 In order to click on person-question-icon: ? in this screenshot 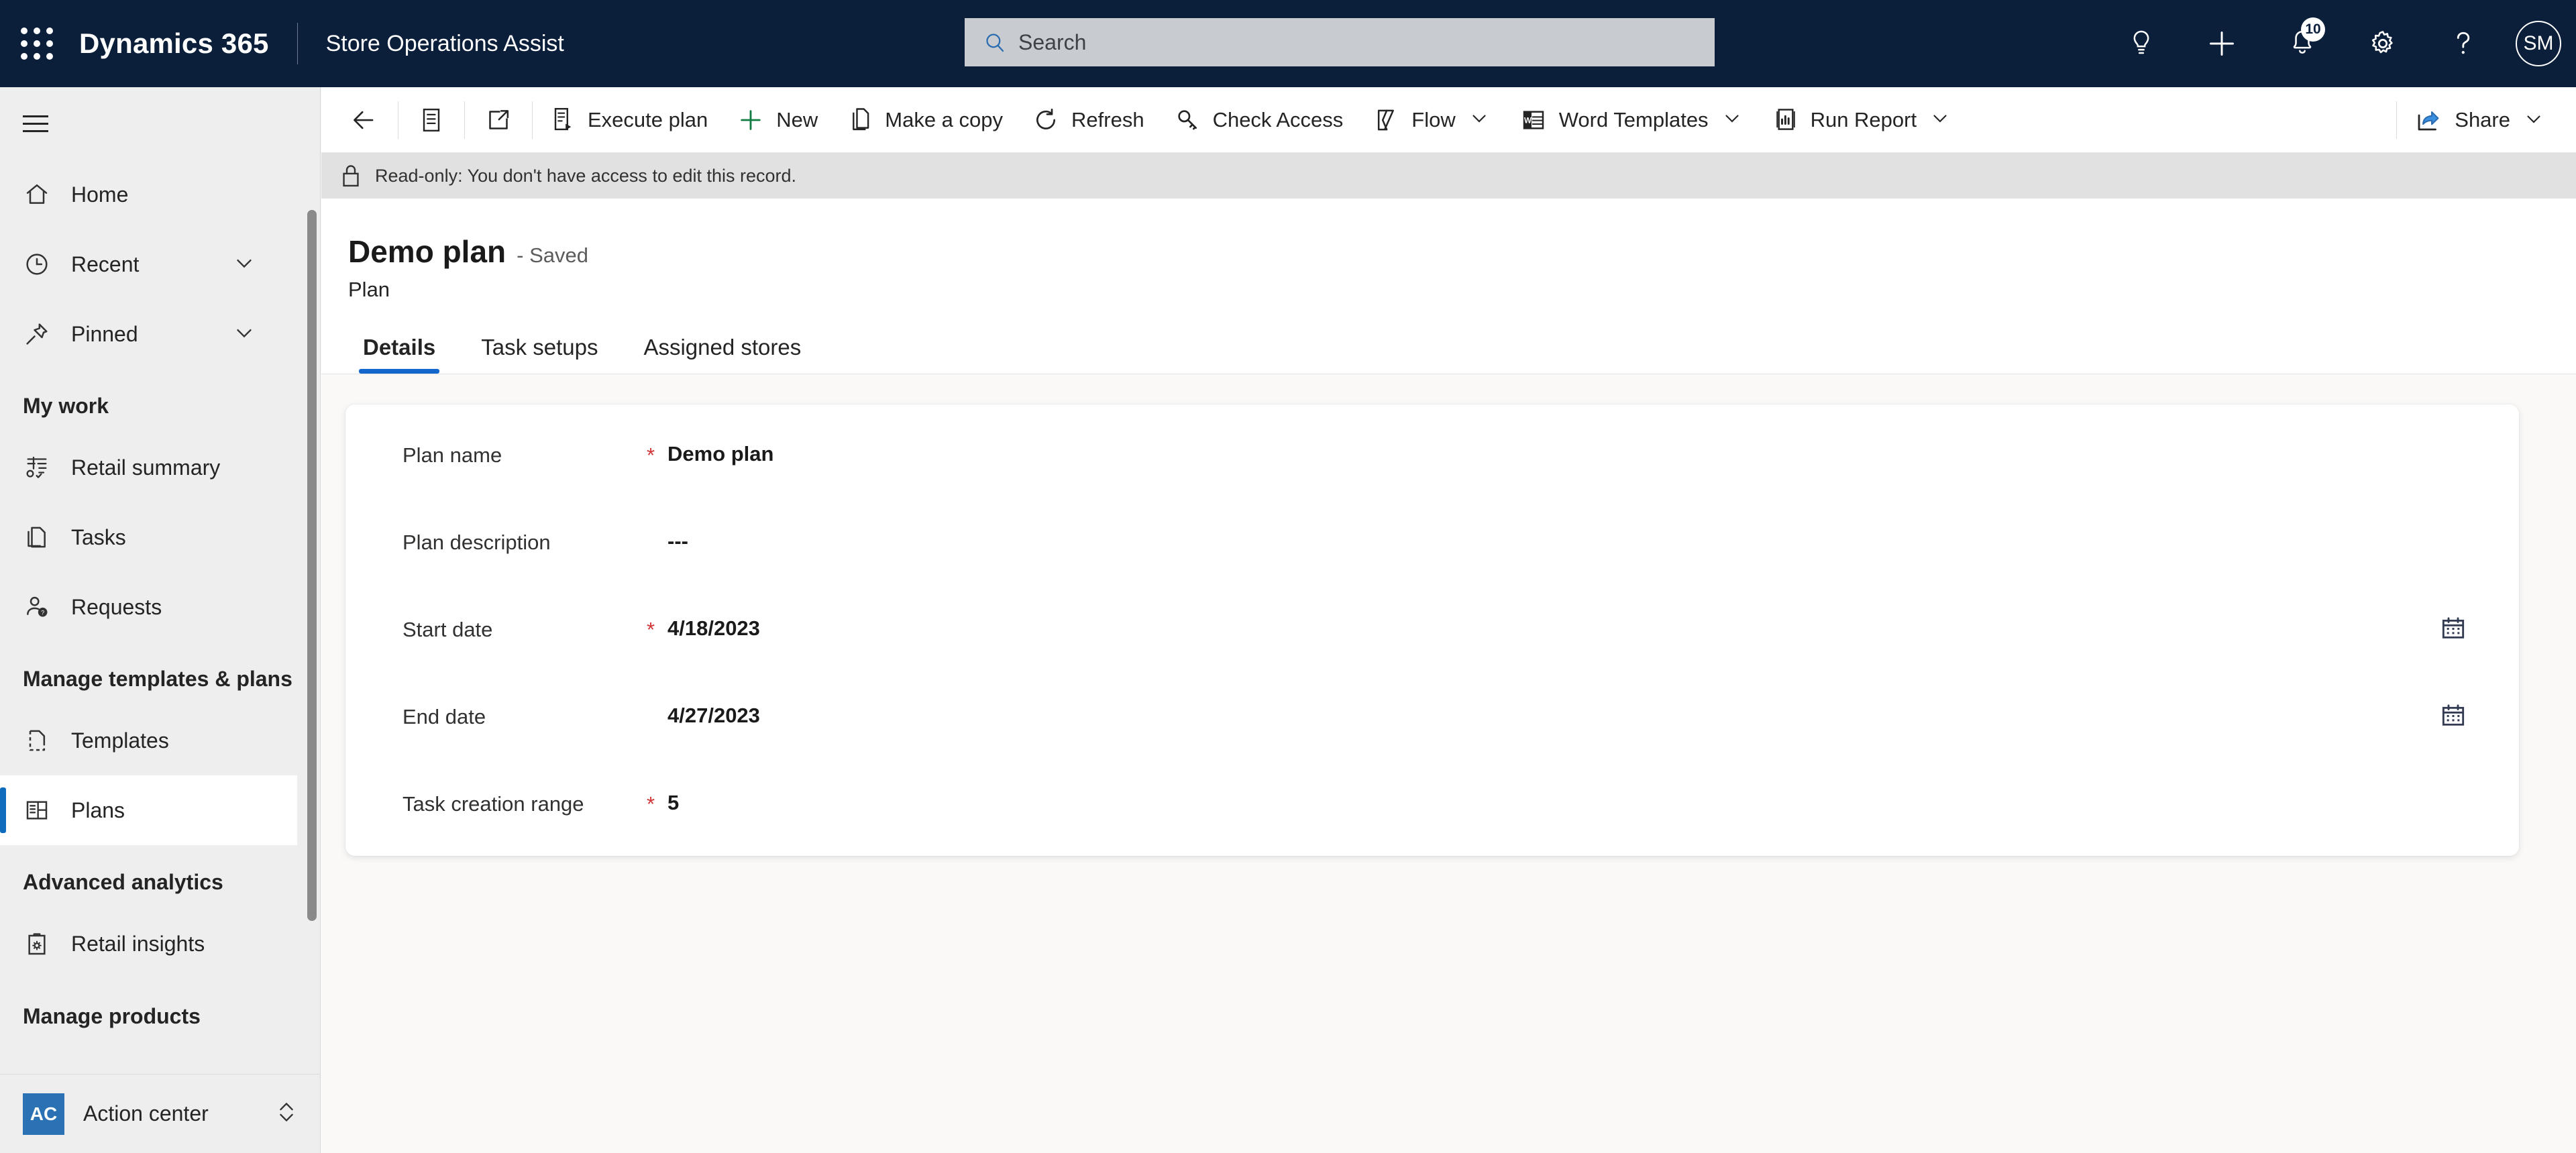, I will do `click(37, 607)`.